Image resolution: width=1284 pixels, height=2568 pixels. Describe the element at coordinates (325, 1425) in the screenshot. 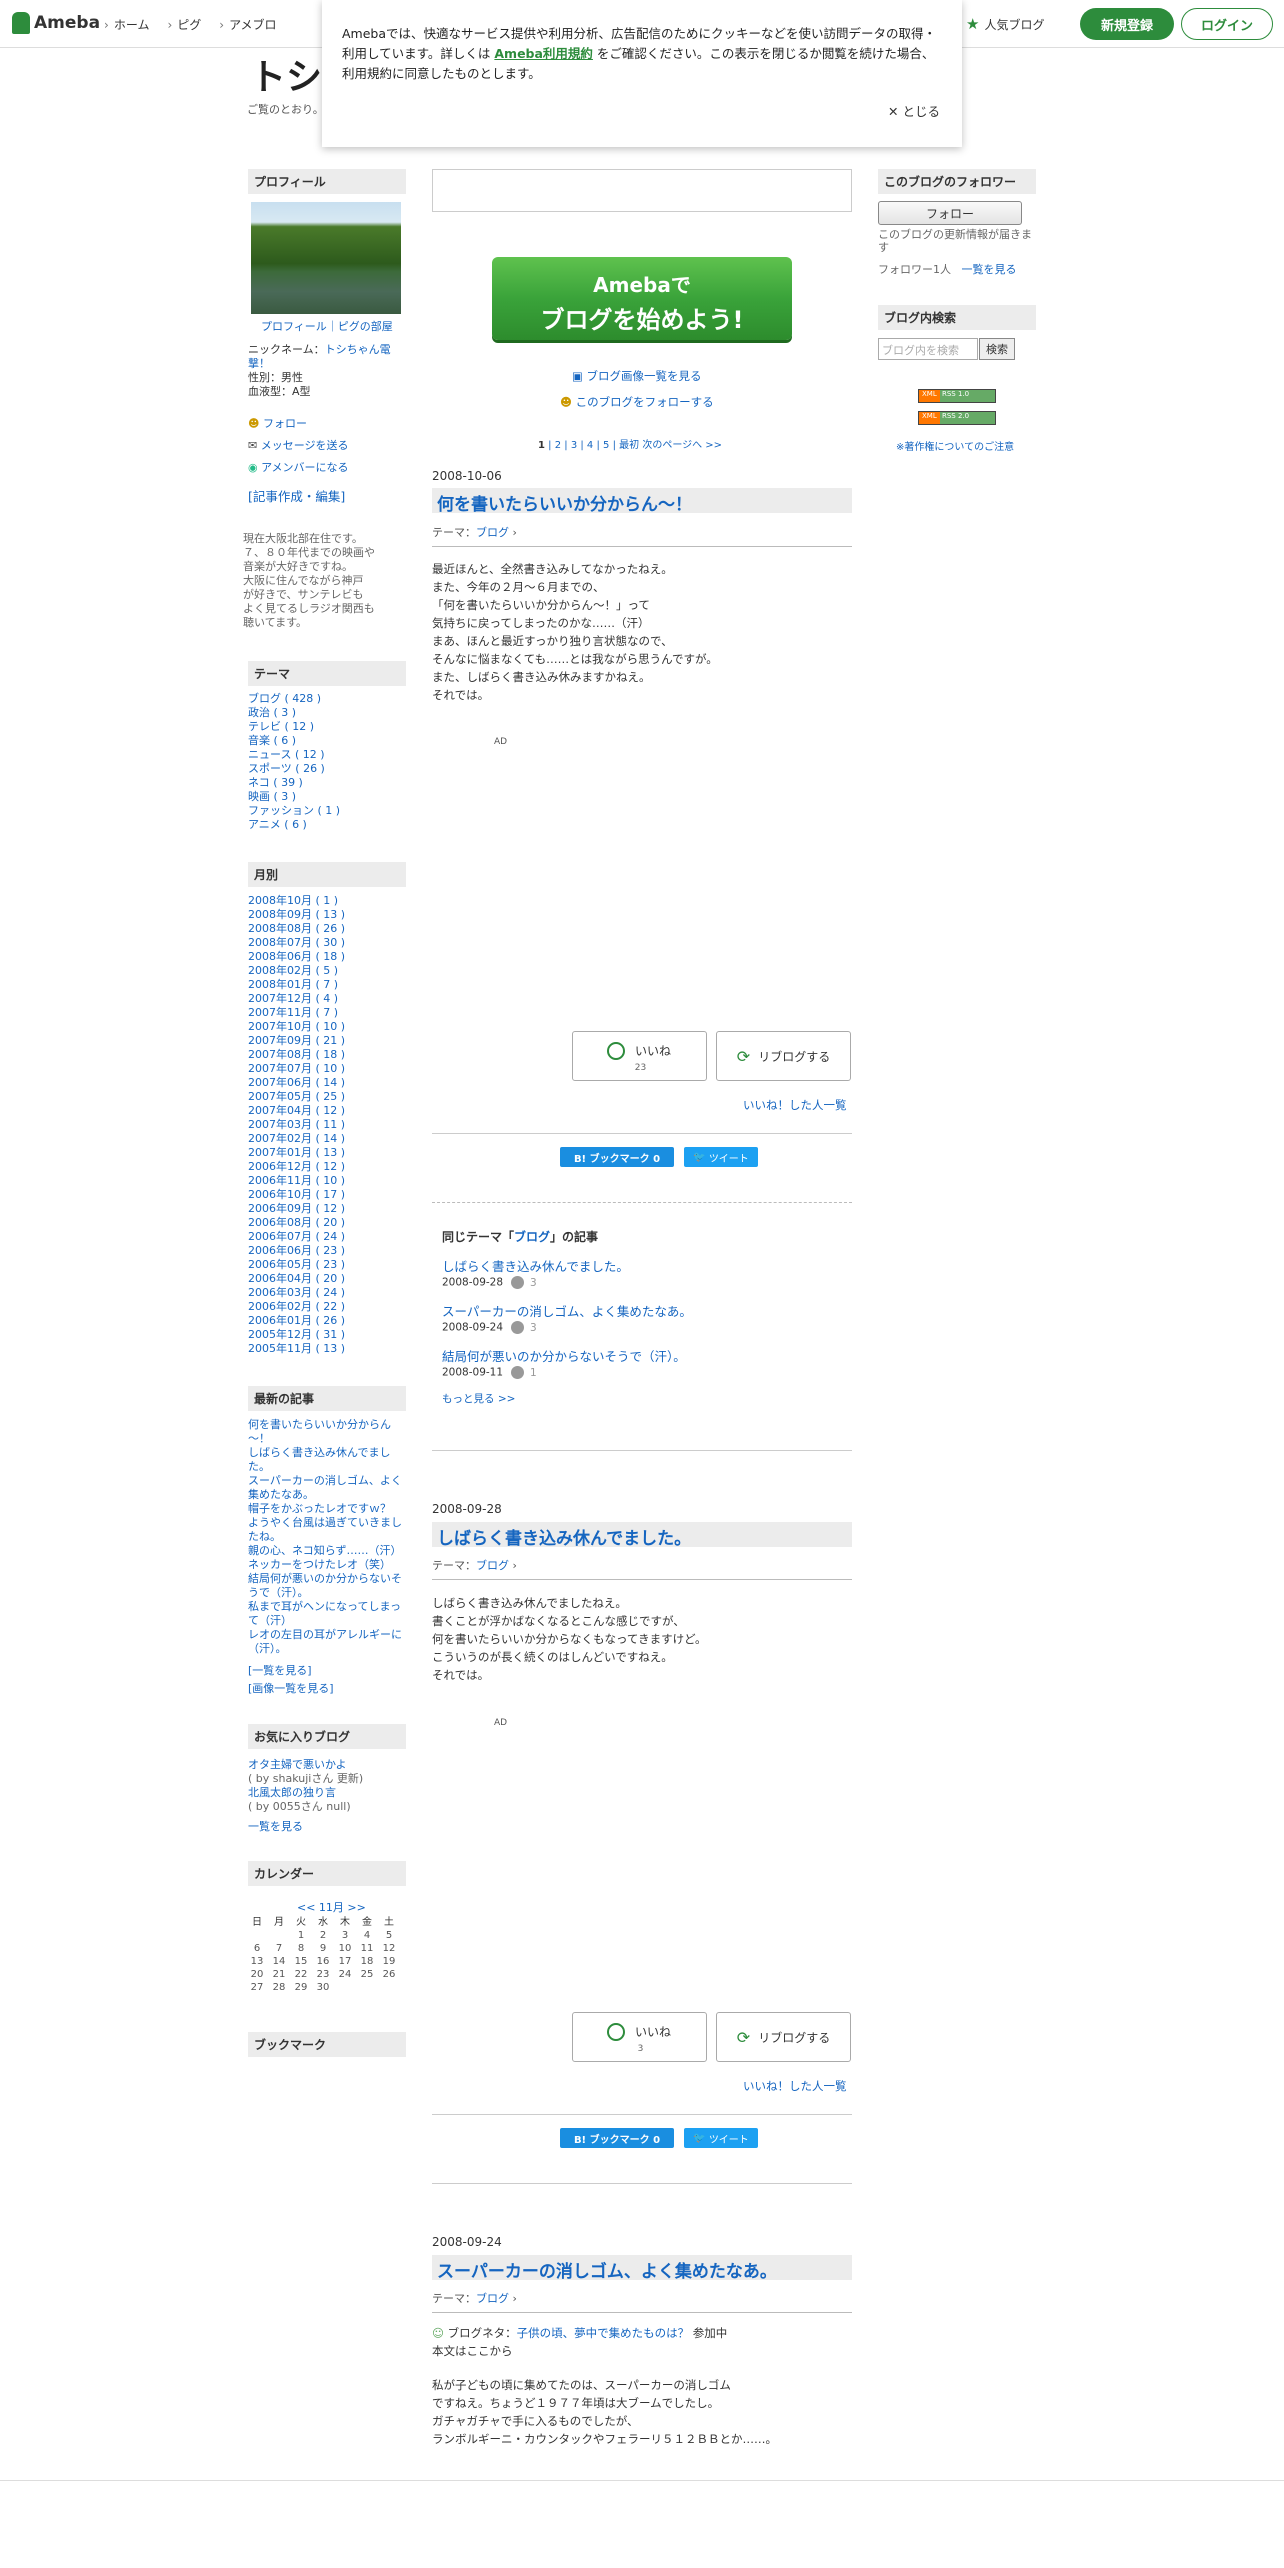

I see `recent-entry-link: 何を書いたらいいか分からん` at that location.